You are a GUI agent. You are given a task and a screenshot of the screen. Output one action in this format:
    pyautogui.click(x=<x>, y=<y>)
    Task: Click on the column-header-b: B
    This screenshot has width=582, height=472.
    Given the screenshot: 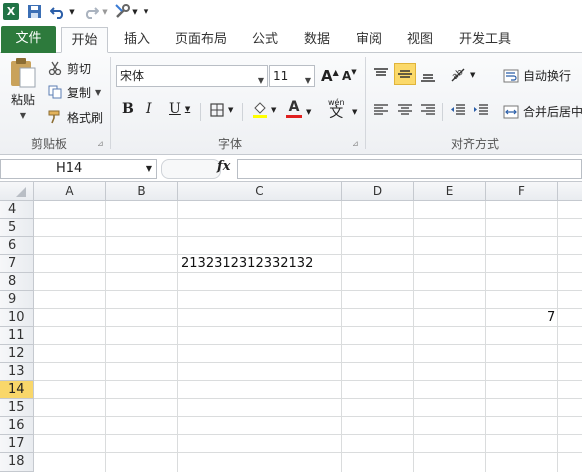 What is the action you would take?
    pyautogui.click(x=142, y=191)
    